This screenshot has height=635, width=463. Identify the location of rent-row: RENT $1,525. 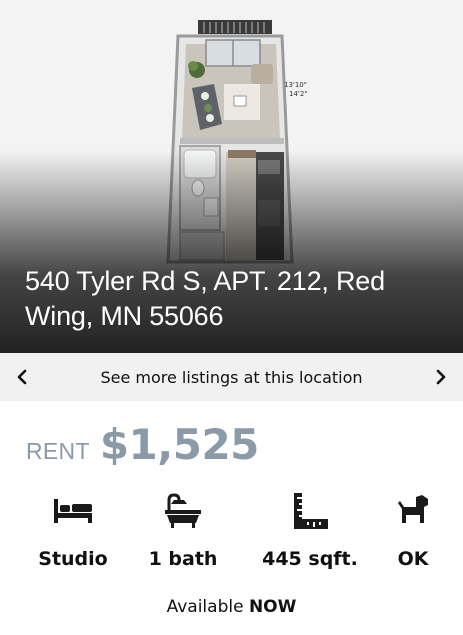
(142, 444).